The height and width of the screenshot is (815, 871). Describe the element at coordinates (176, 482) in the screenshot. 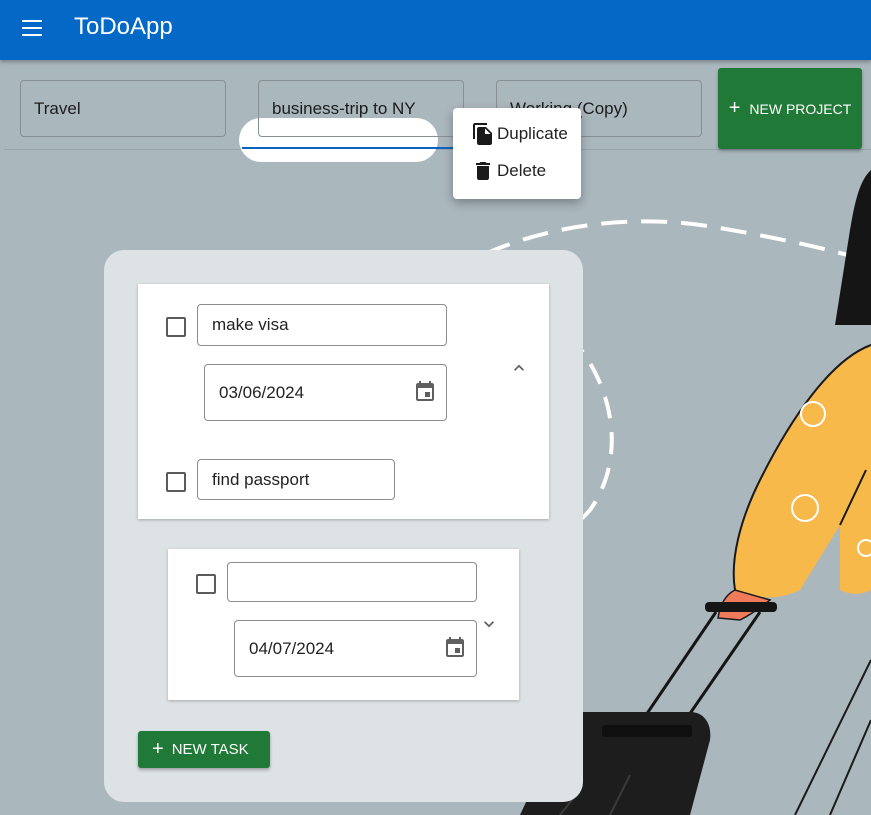

I see `subtask-checkbox` at that location.